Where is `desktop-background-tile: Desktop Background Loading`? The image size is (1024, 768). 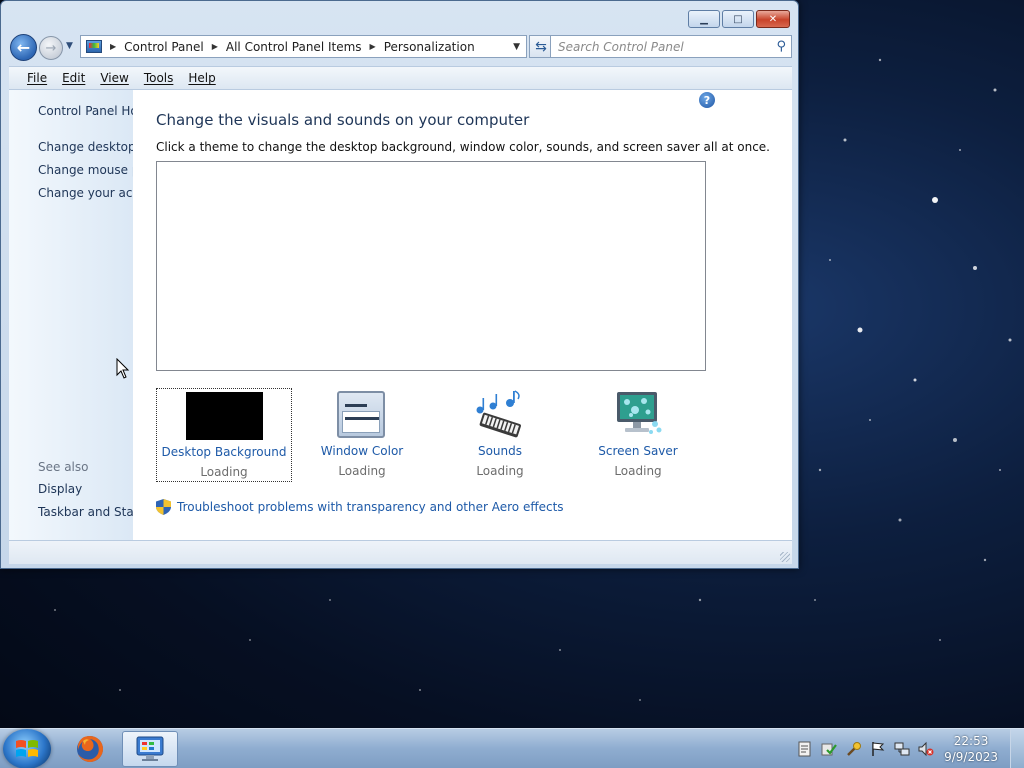 desktop-background-tile: Desktop Background Loading is located at coordinates (224, 435).